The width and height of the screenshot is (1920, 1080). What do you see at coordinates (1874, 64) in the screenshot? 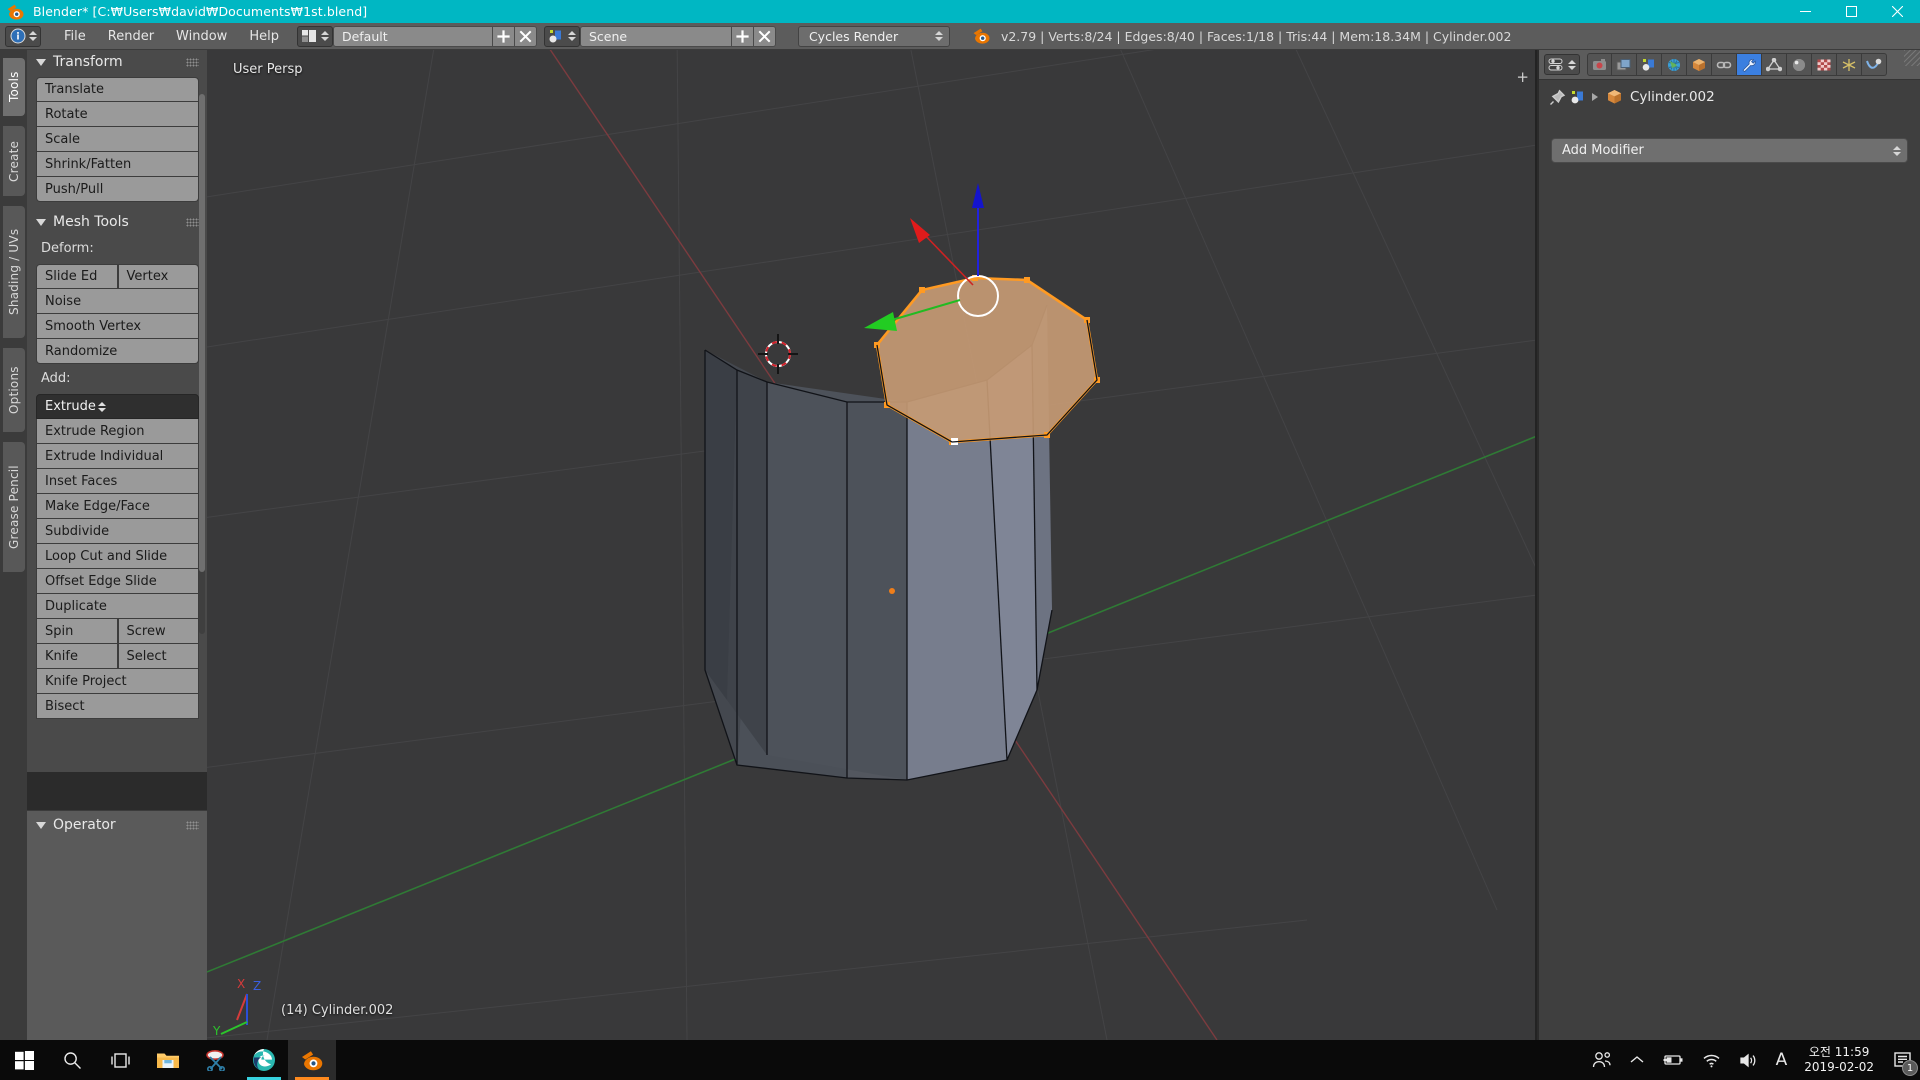
I see `physics-tab` at bounding box center [1874, 64].